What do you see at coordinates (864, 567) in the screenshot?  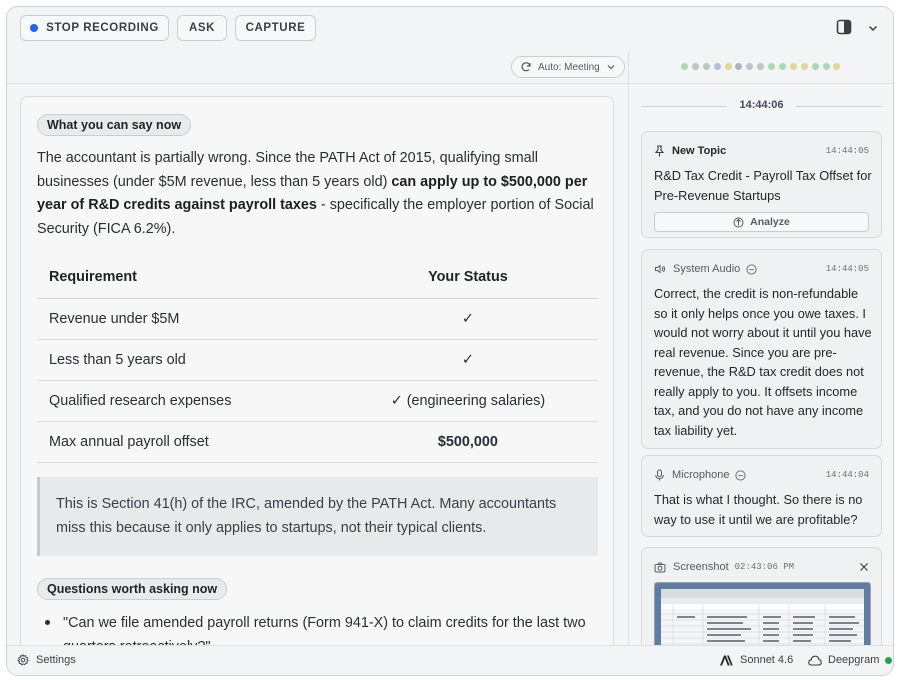 I see `close-icon` at bounding box center [864, 567].